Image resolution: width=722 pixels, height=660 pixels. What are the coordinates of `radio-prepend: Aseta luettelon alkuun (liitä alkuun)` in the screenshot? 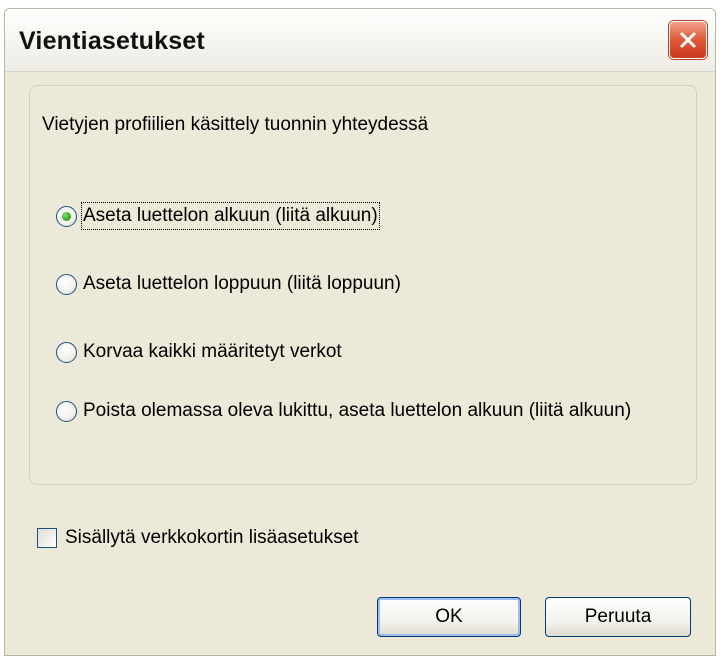 It's located at (218, 216).